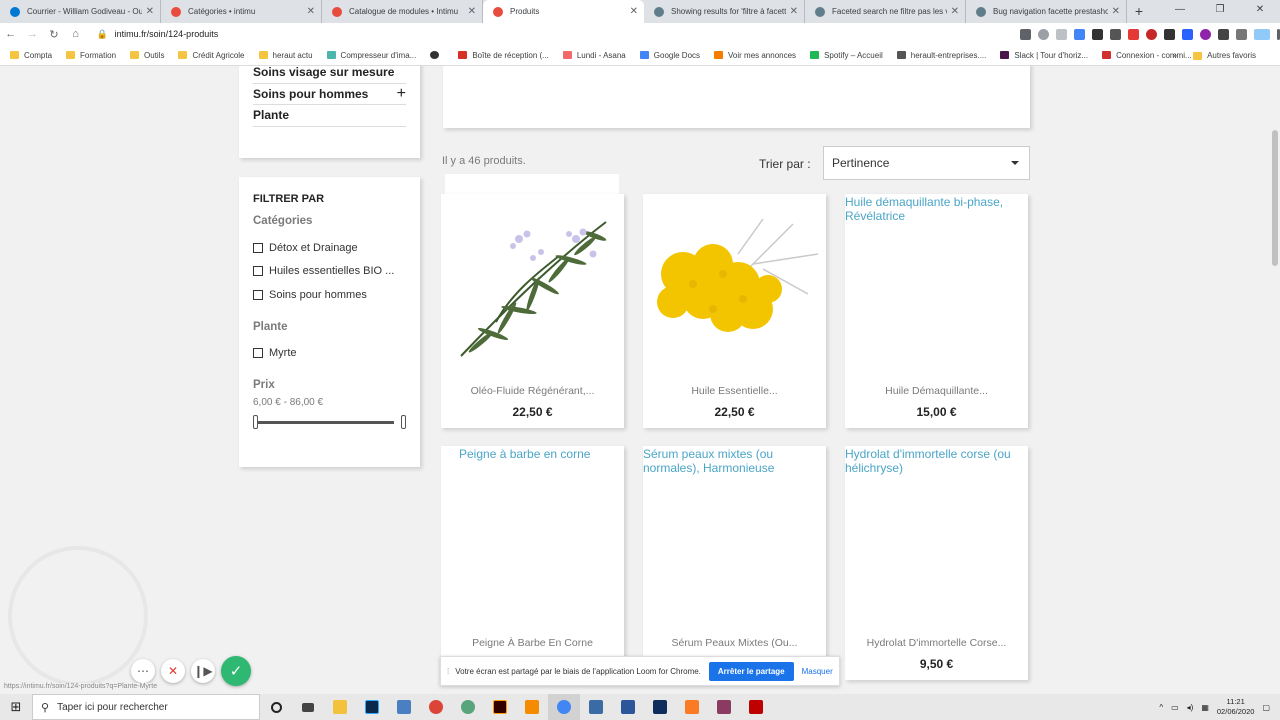 This screenshot has height=720, width=1280. Describe the element at coordinates (404, 707) in the screenshot. I see `folder-sync-icon` at that location.